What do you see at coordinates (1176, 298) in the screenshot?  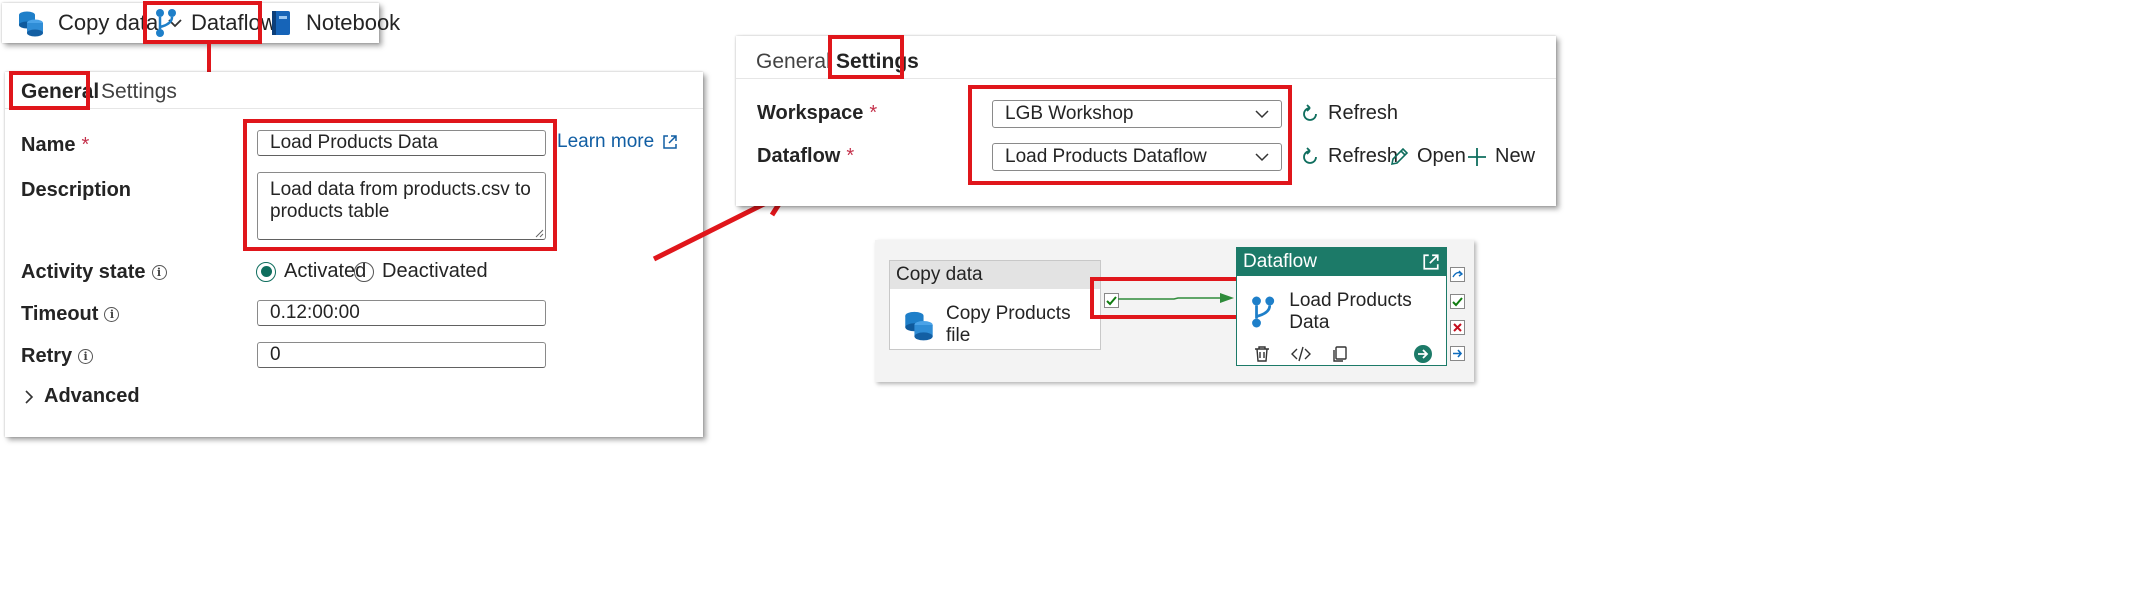 I see `success-connector-arrow` at bounding box center [1176, 298].